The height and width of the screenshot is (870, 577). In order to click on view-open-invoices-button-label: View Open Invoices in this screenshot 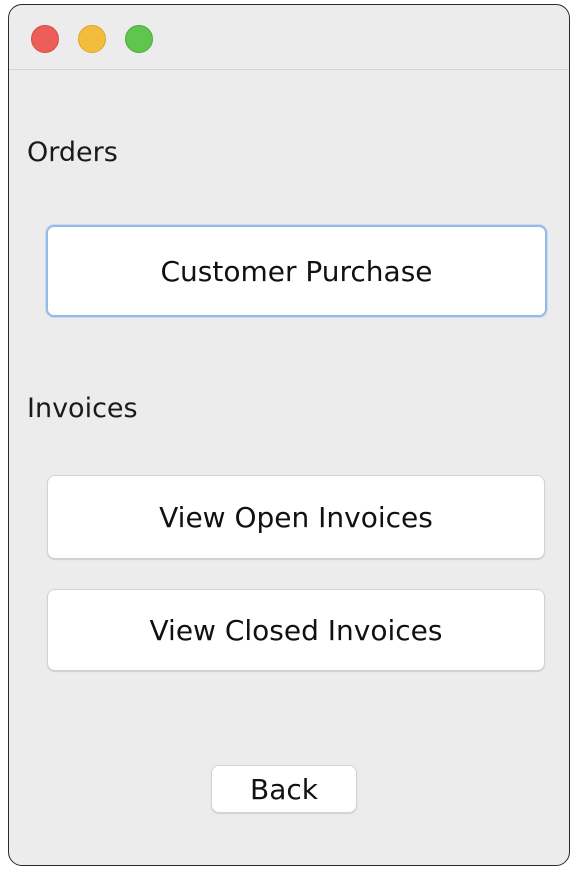, I will do `click(296, 517)`.